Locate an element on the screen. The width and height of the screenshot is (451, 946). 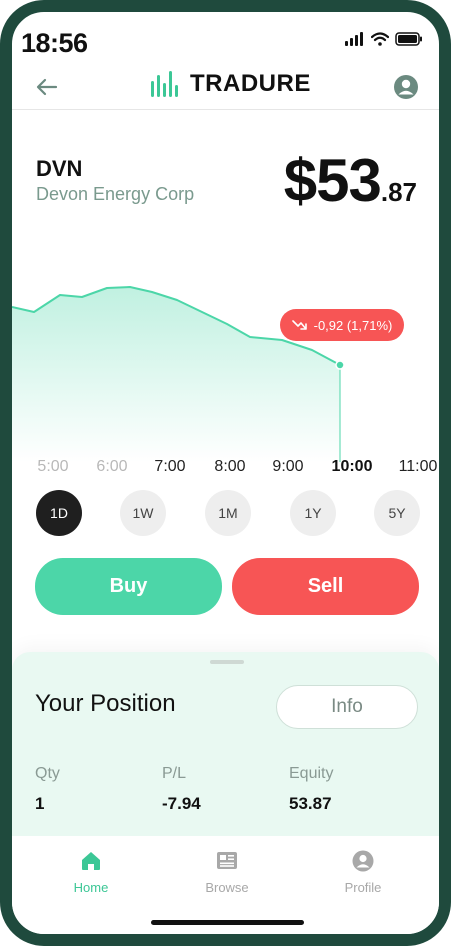
brand: TRADURE is located at coordinates (230, 84).